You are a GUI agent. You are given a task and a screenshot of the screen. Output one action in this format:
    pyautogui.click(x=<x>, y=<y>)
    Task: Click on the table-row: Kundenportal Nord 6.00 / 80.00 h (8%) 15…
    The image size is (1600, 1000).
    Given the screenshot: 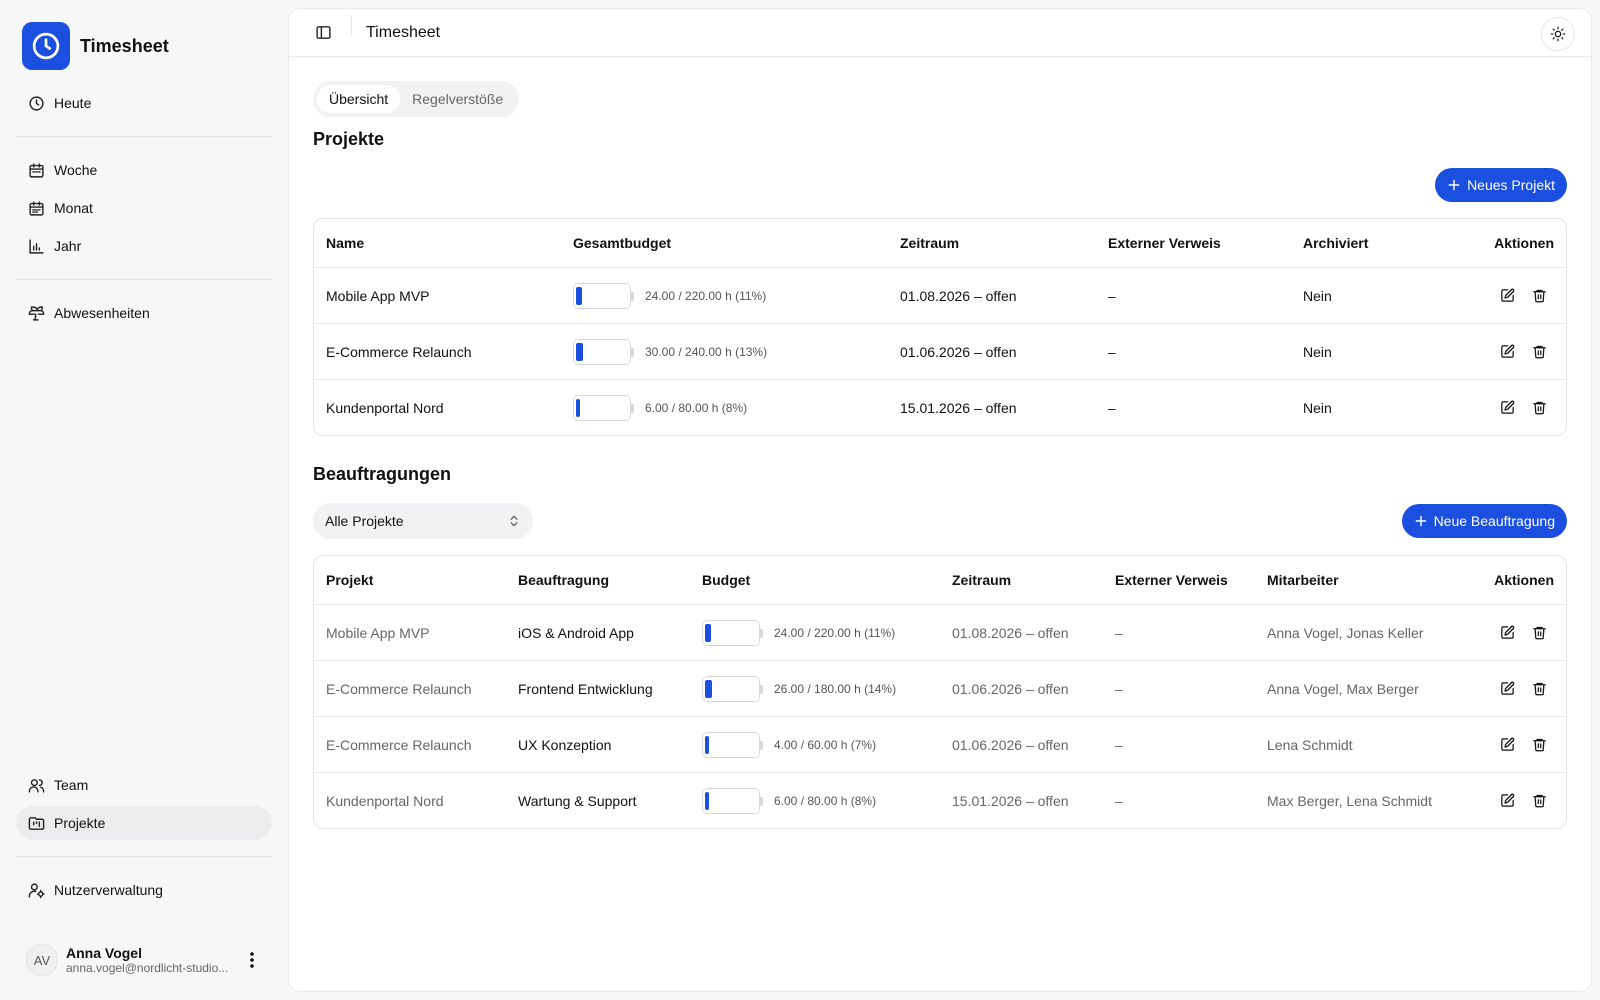 What is the action you would take?
    pyautogui.click(x=940, y=407)
    